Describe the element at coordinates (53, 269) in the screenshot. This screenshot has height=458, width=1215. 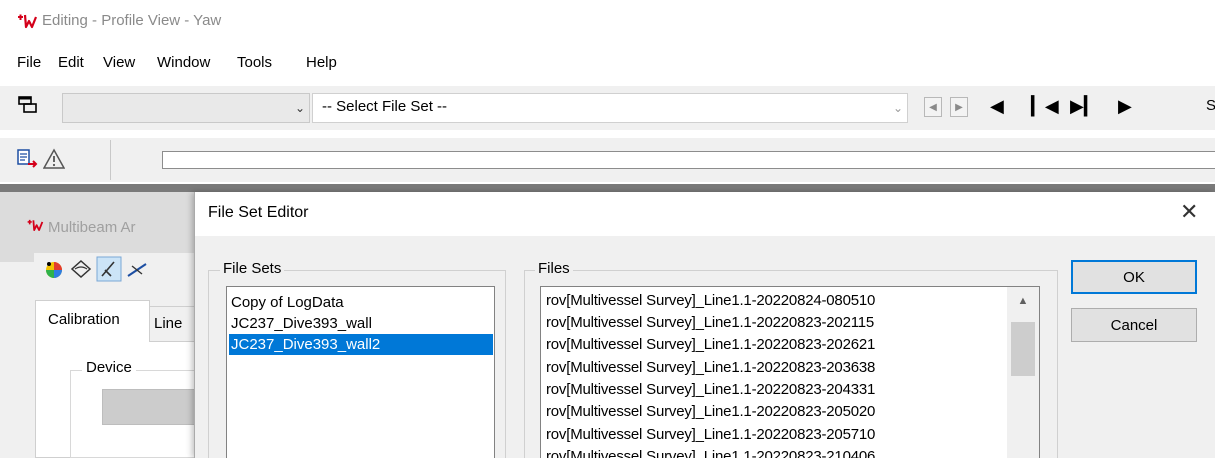
I see `color-palette-icon` at that location.